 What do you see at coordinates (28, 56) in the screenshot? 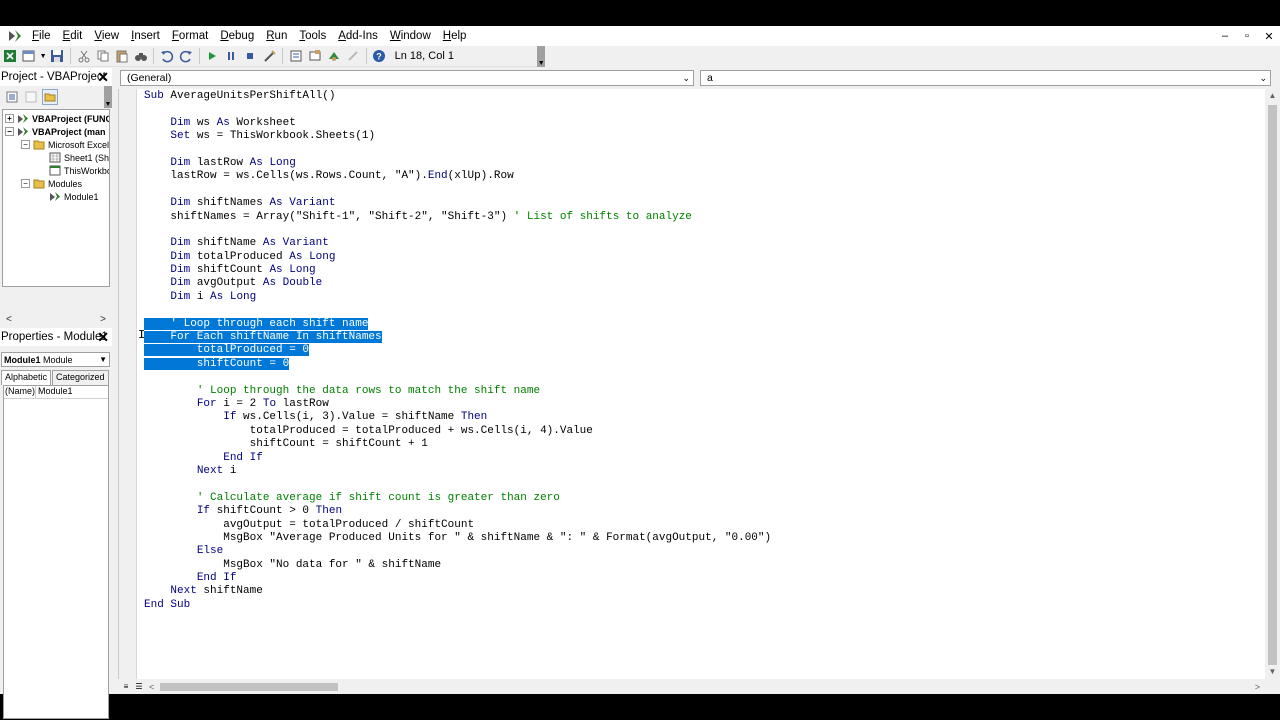
I see `insert-module-button` at bounding box center [28, 56].